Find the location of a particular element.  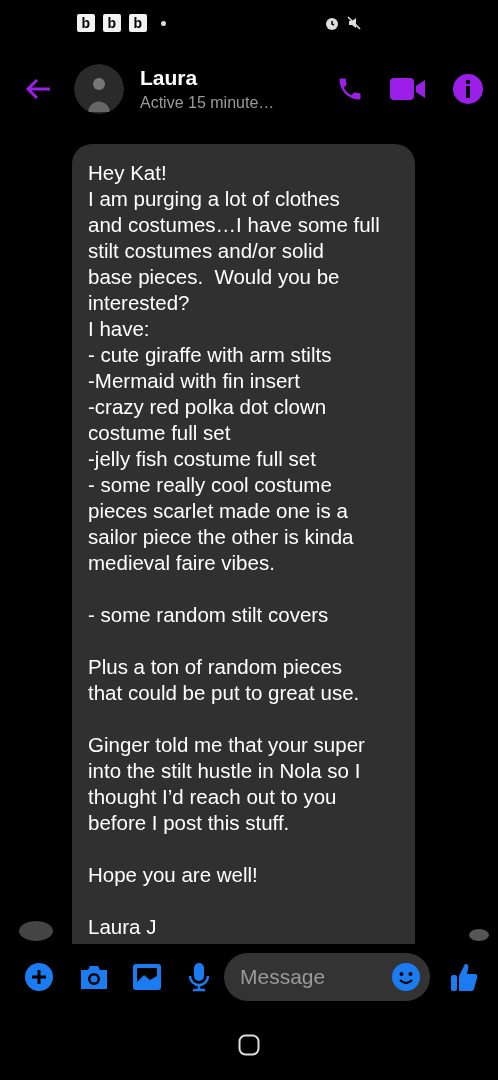

contact-name: Laura is located at coordinates (169, 78).